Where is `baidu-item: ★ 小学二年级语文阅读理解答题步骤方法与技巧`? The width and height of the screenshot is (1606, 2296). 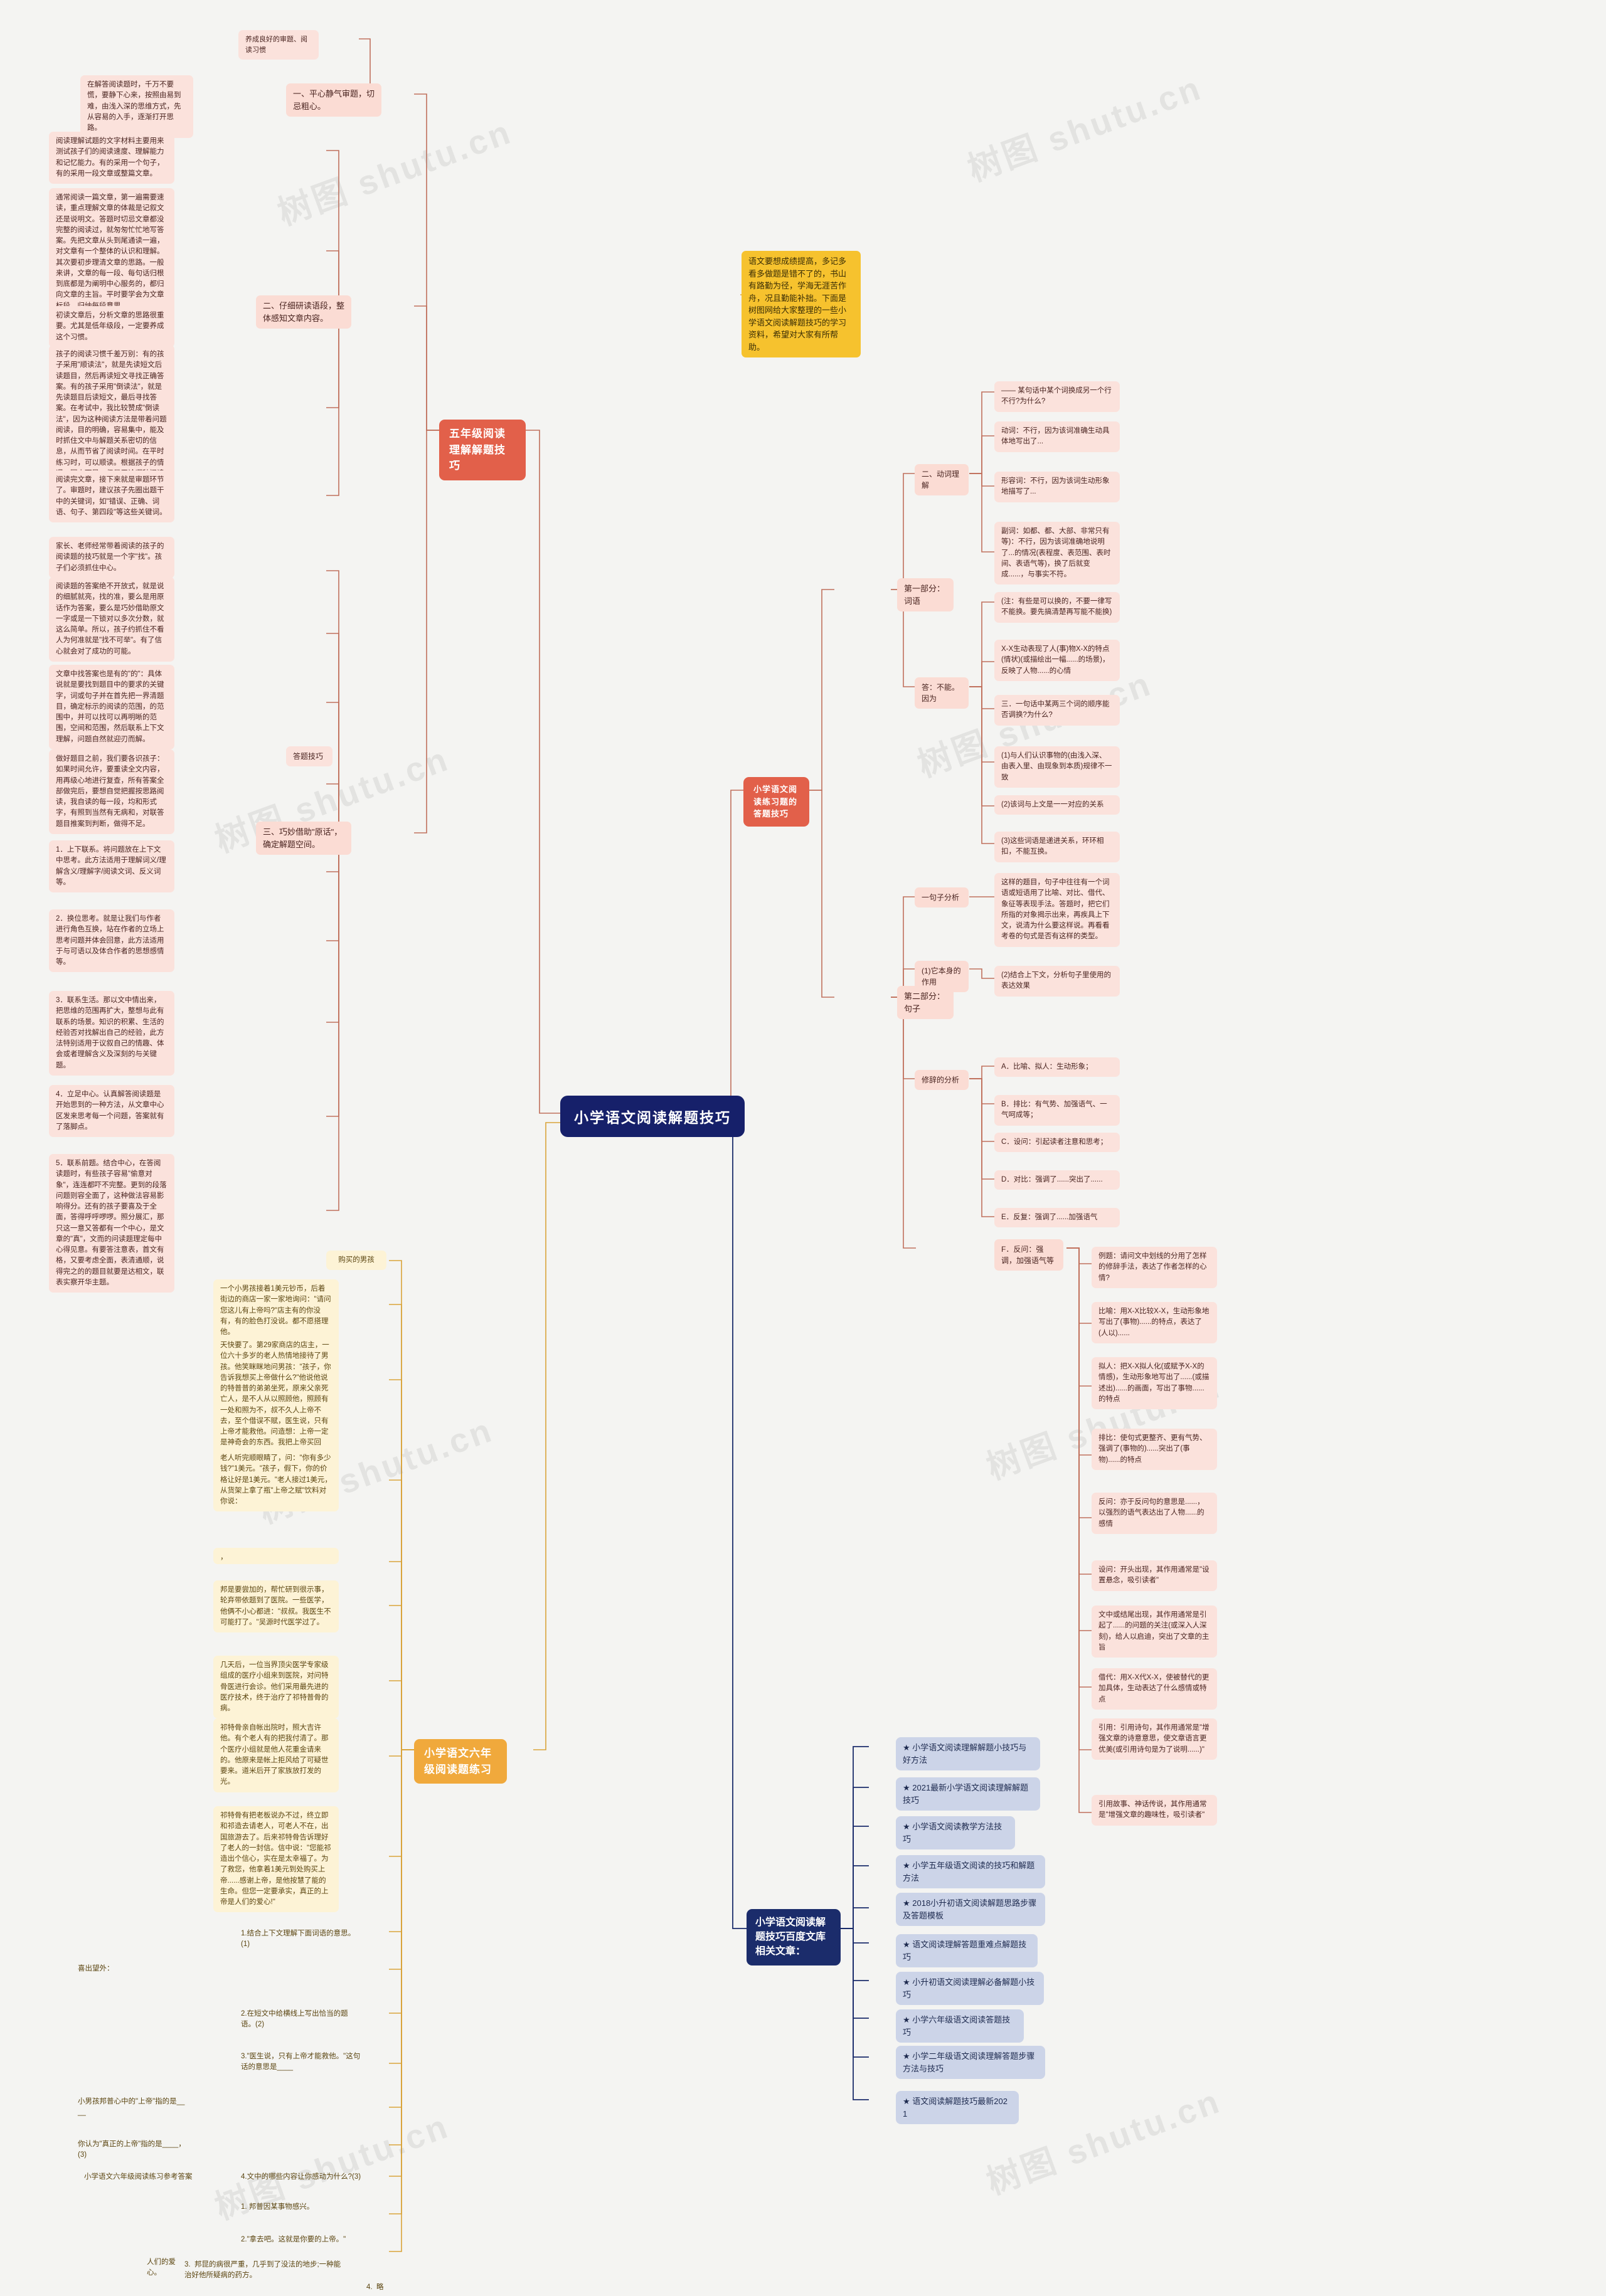
baidu-item: ★ 小学二年级语文阅读理解答题步骤方法与技巧 is located at coordinates (970, 2062).